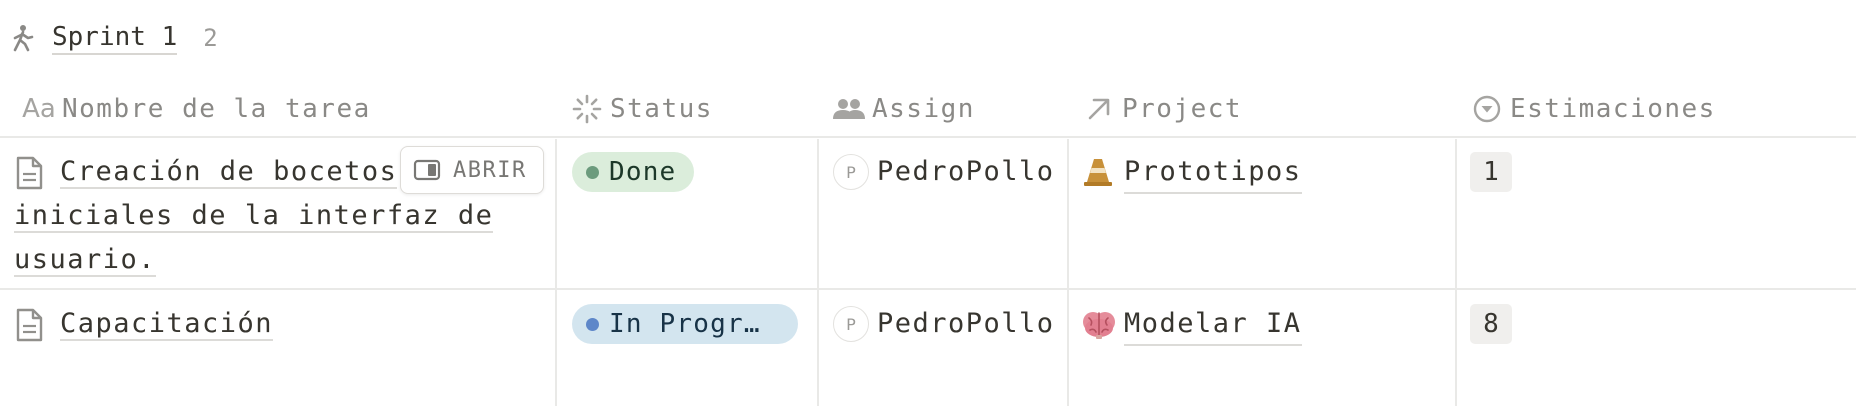  Describe the element at coordinates (167, 324) in the screenshot. I see `task-title-text: Capacitación` at that location.